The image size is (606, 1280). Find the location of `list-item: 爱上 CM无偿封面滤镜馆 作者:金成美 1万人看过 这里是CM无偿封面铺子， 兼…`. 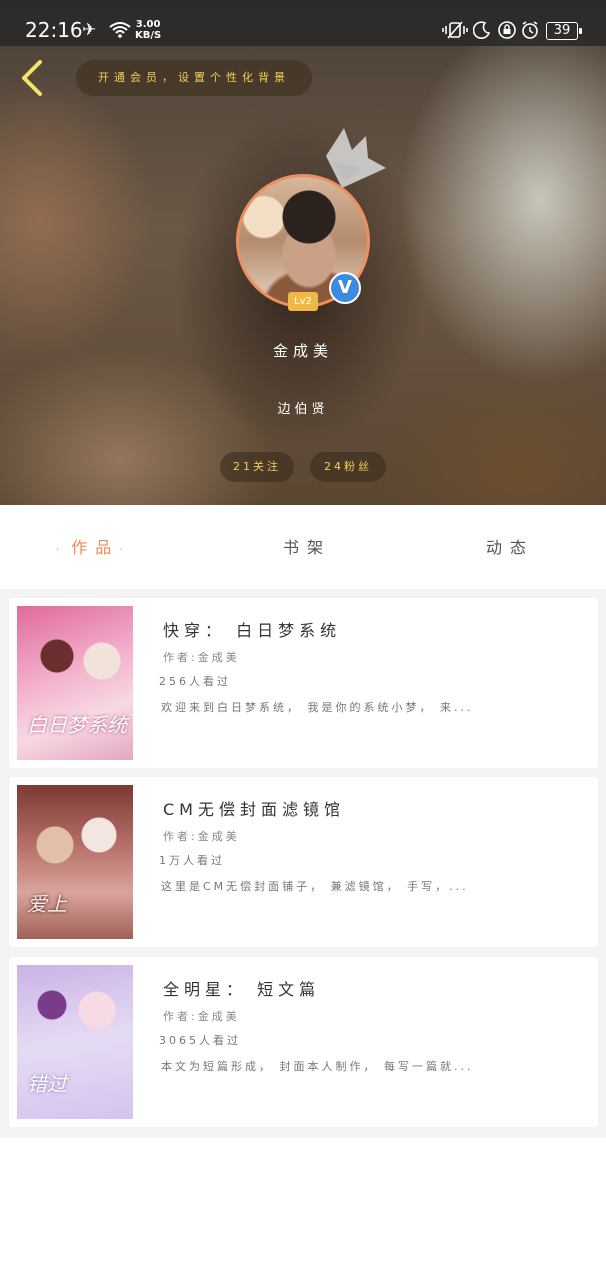

list-item: 爱上 CM无偿封面滤镜馆 作者:金成美 1万人看过 这里是CM无偿封面铺子， 兼… is located at coordinates (303, 862).